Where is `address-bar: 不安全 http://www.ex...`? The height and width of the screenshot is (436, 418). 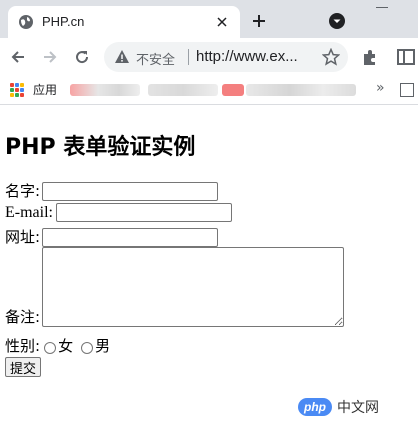 address-bar: 不安全 http://www.ex... is located at coordinates (226, 57).